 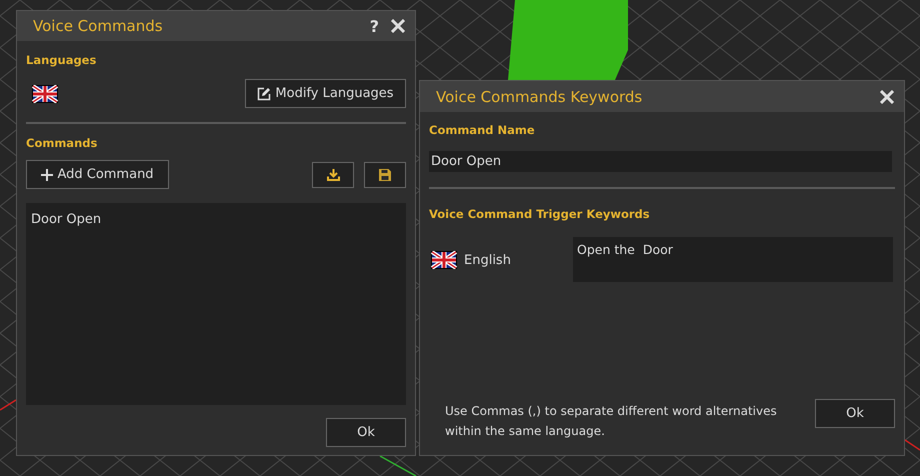 What do you see at coordinates (98, 26) in the screenshot?
I see `window-title: Voice Commands` at bounding box center [98, 26].